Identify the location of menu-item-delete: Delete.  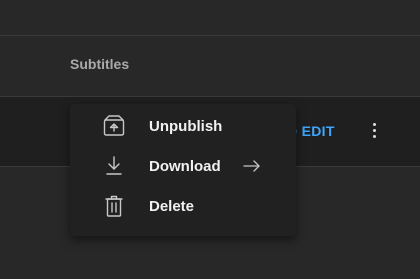
(183, 206).